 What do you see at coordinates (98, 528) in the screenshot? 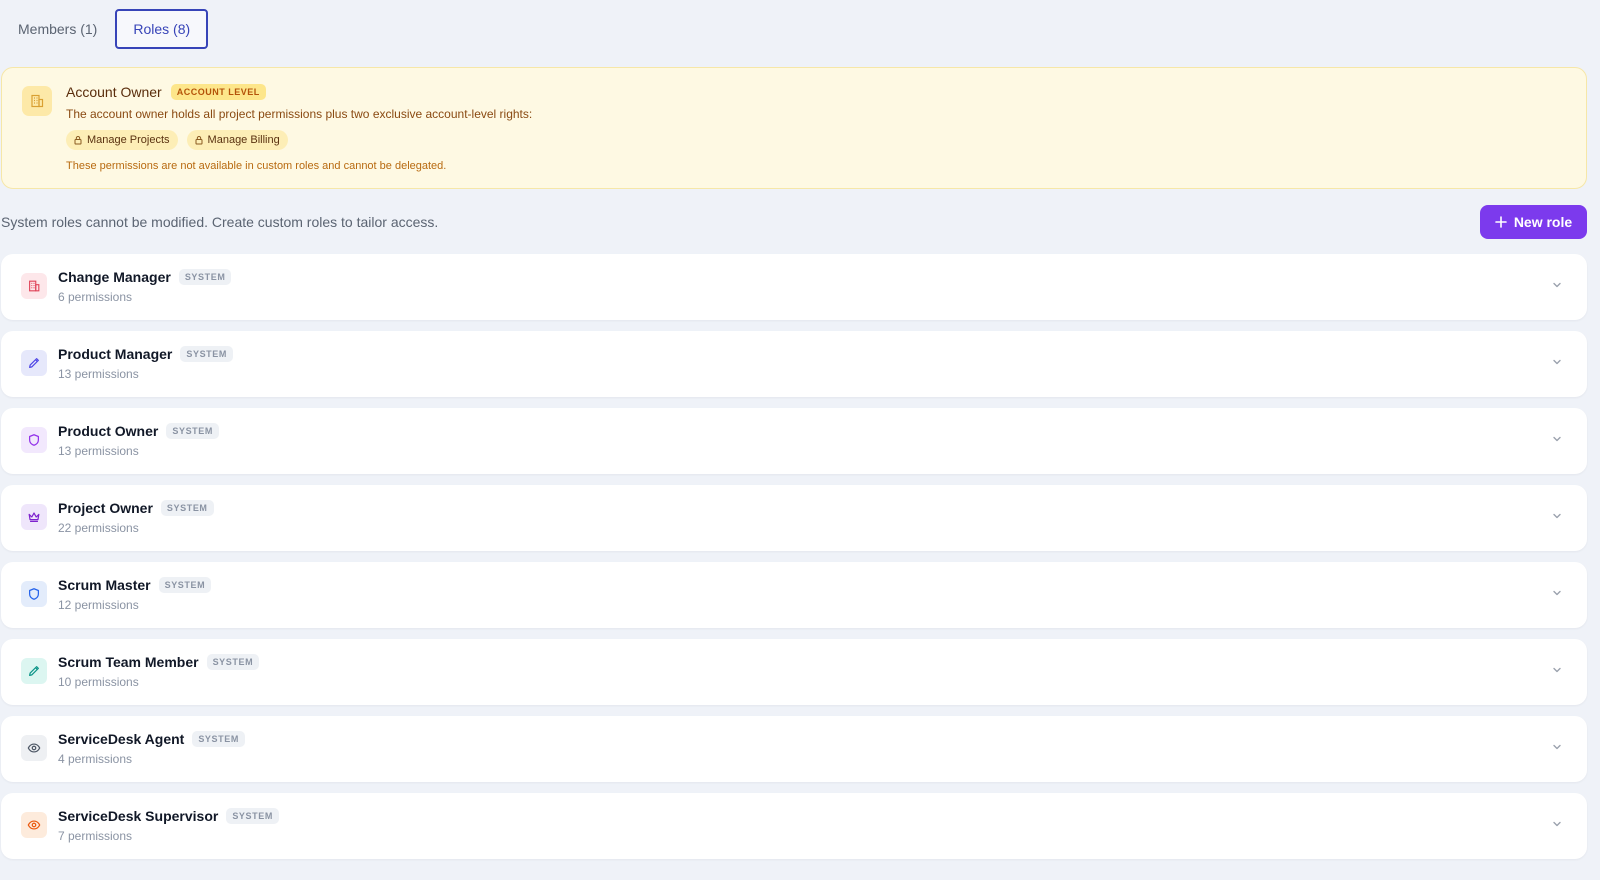
I see `role-permission-count: 22 permissions` at bounding box center [98, 528].